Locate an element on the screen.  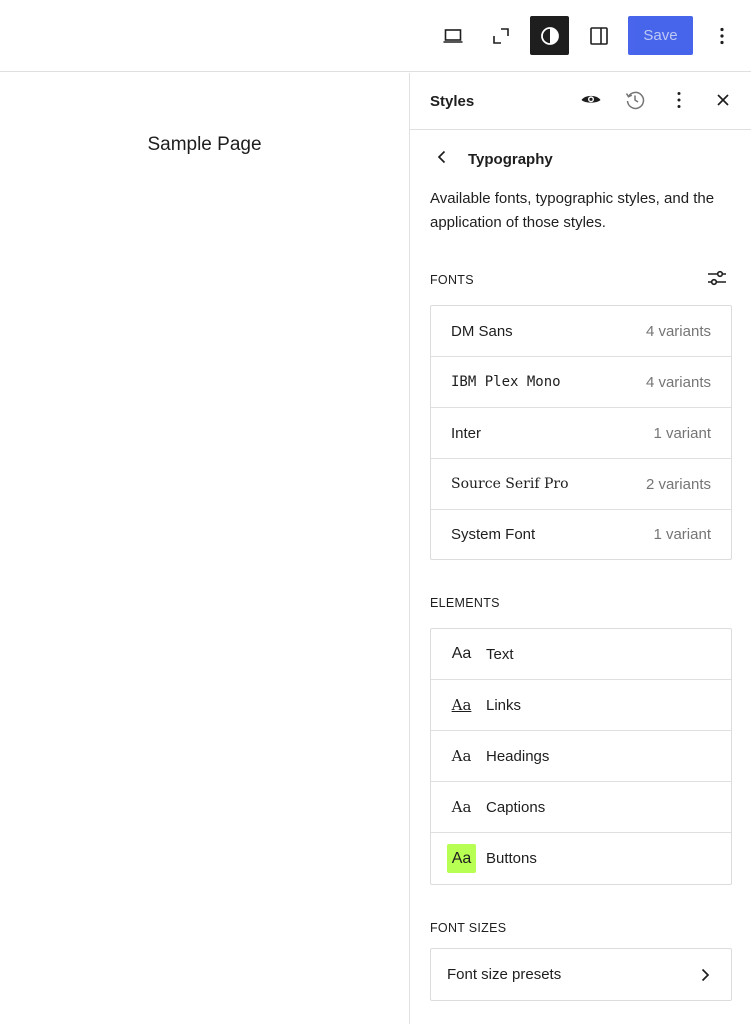
fullscreen-icon is located at coordinates (501, 36).